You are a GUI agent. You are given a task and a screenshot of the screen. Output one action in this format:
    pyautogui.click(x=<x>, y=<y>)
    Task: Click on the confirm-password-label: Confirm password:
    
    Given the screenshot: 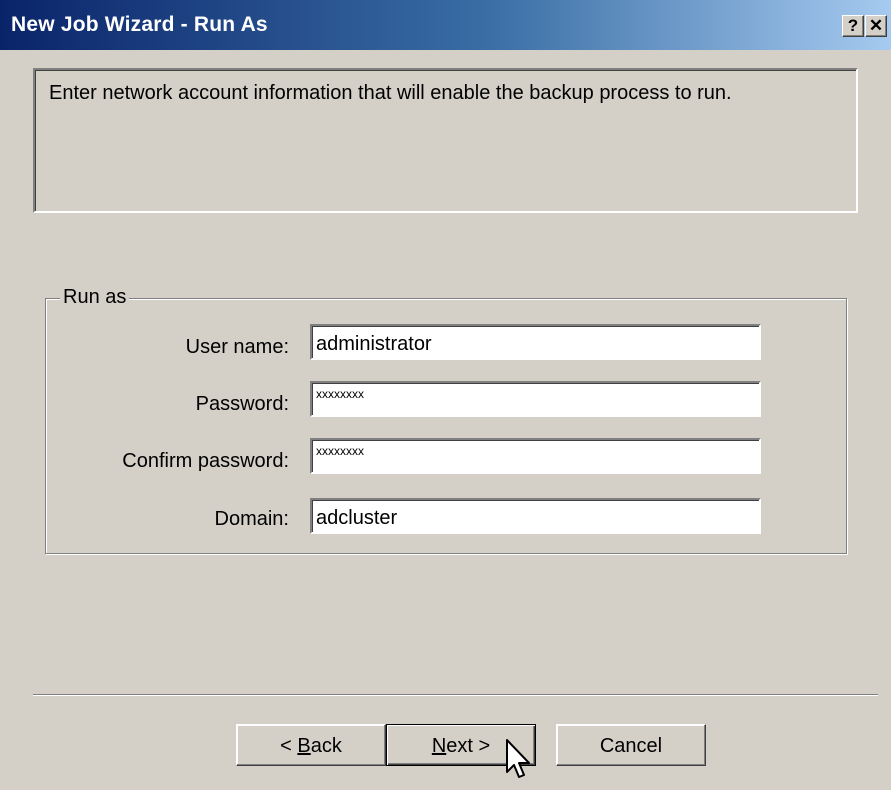 What is the action you would take?
    pyautogui.click(x=205, y=461)
    